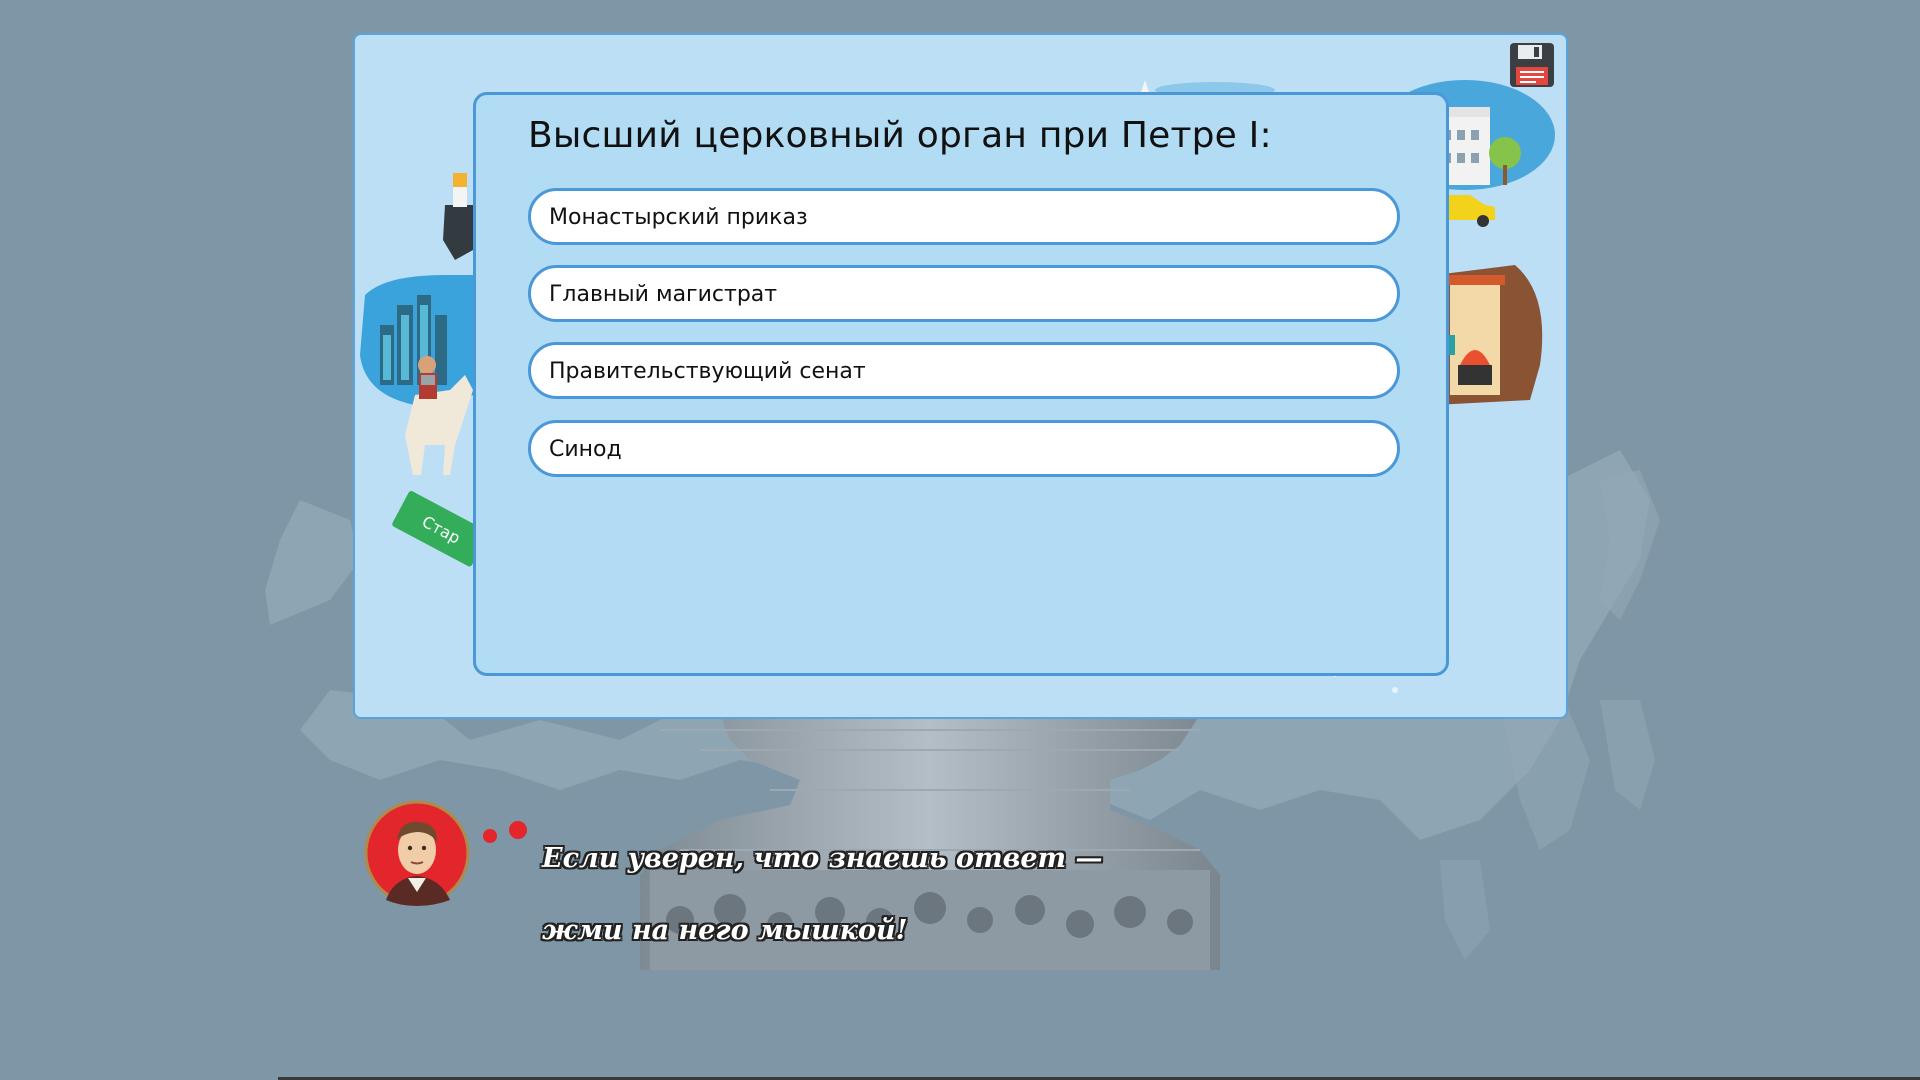 The image size is (1920, 1080). What do you see at coordinates (505, 832) in the screenshot?
I see `speech-dots` at bounding box center [505, 832].